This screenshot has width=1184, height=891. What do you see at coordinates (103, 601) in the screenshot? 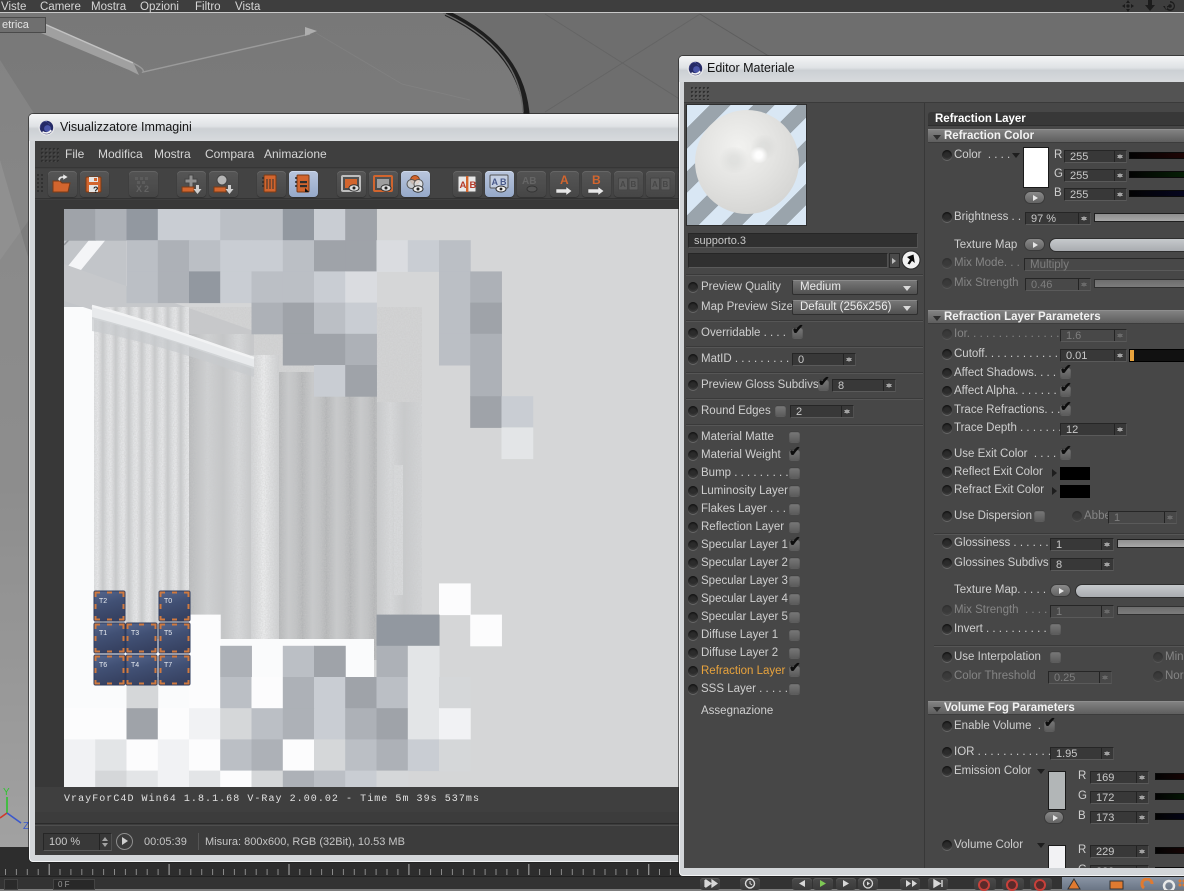
I see `svg-text: T2` at bounding box center [103, 601].